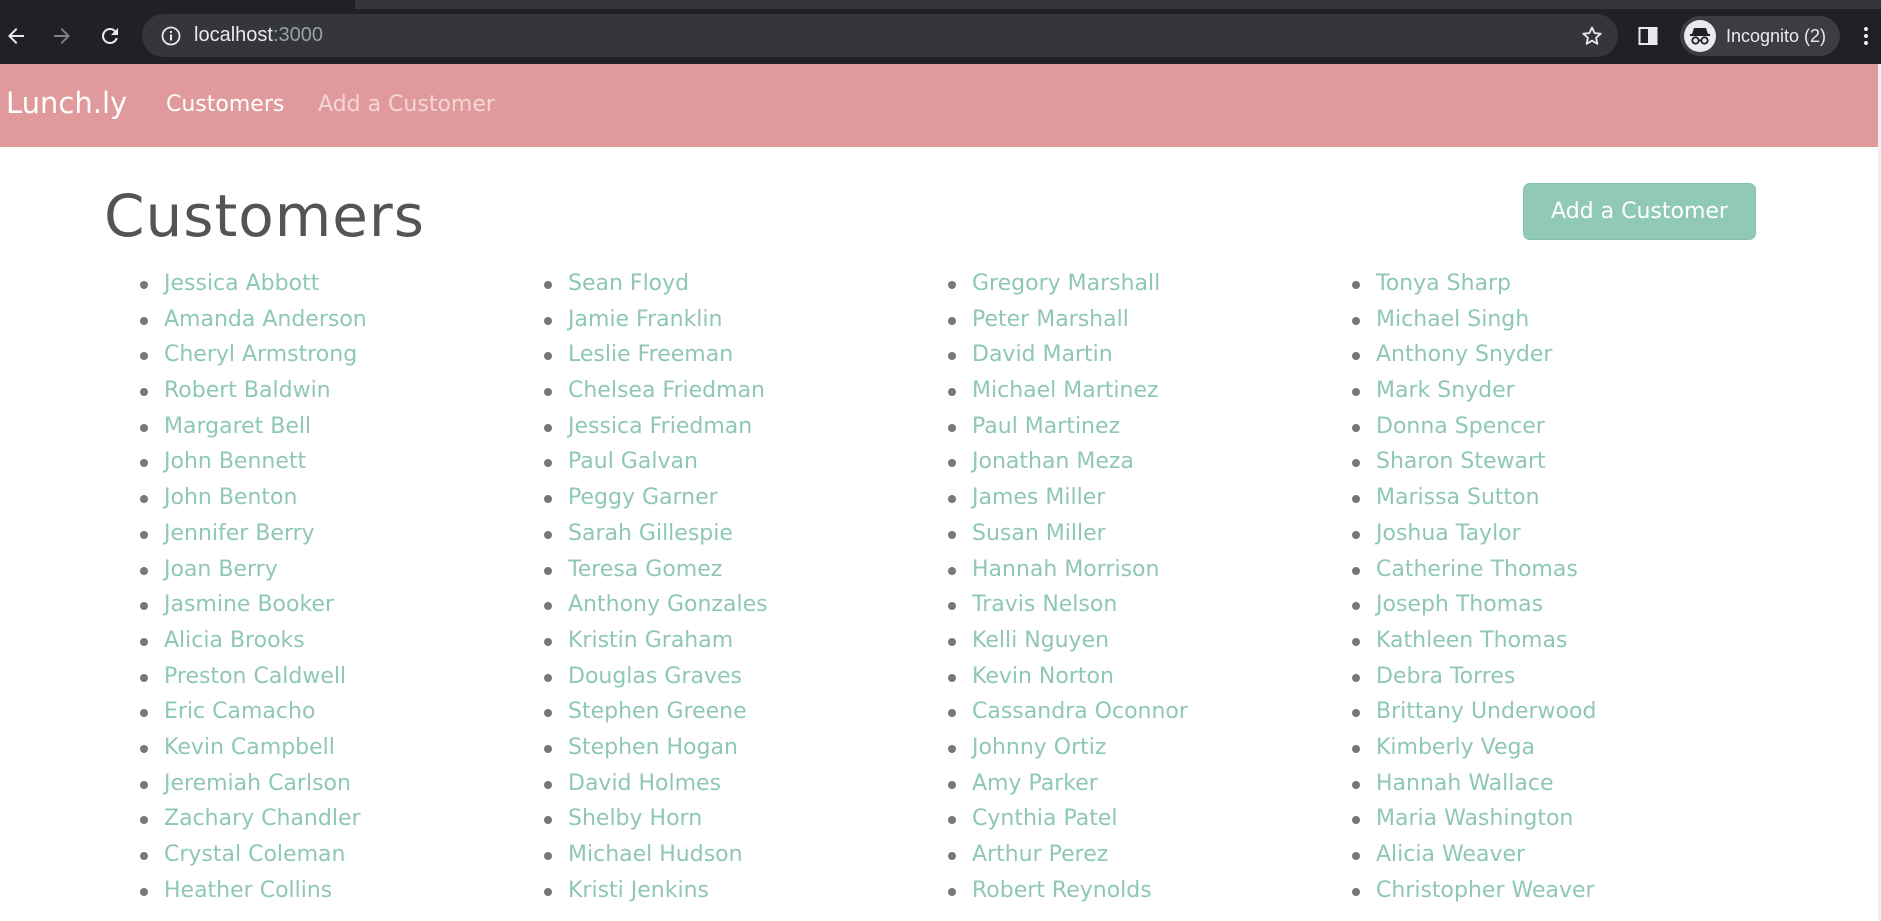  What do you see at coordinates (1035, 783) in the screenshot?
I see `customer-link: Amy Parker` at bounding box center [1035, 783].